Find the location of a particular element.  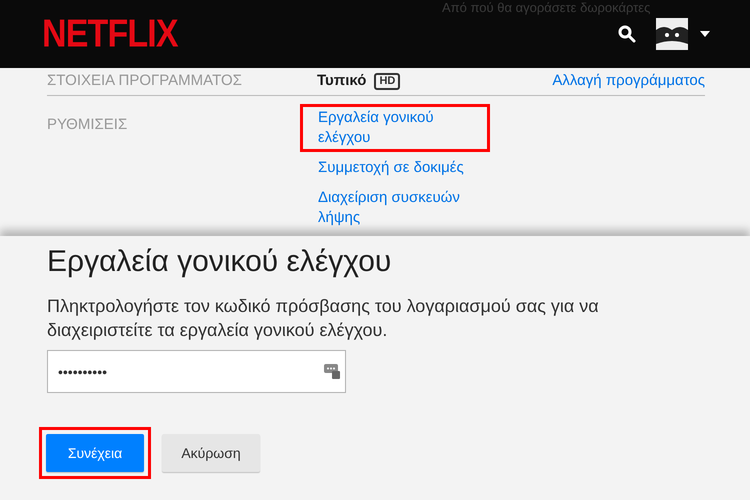

settings-link: Διαχείριση συσκευών λήψης is located at coordinates (395, 208).